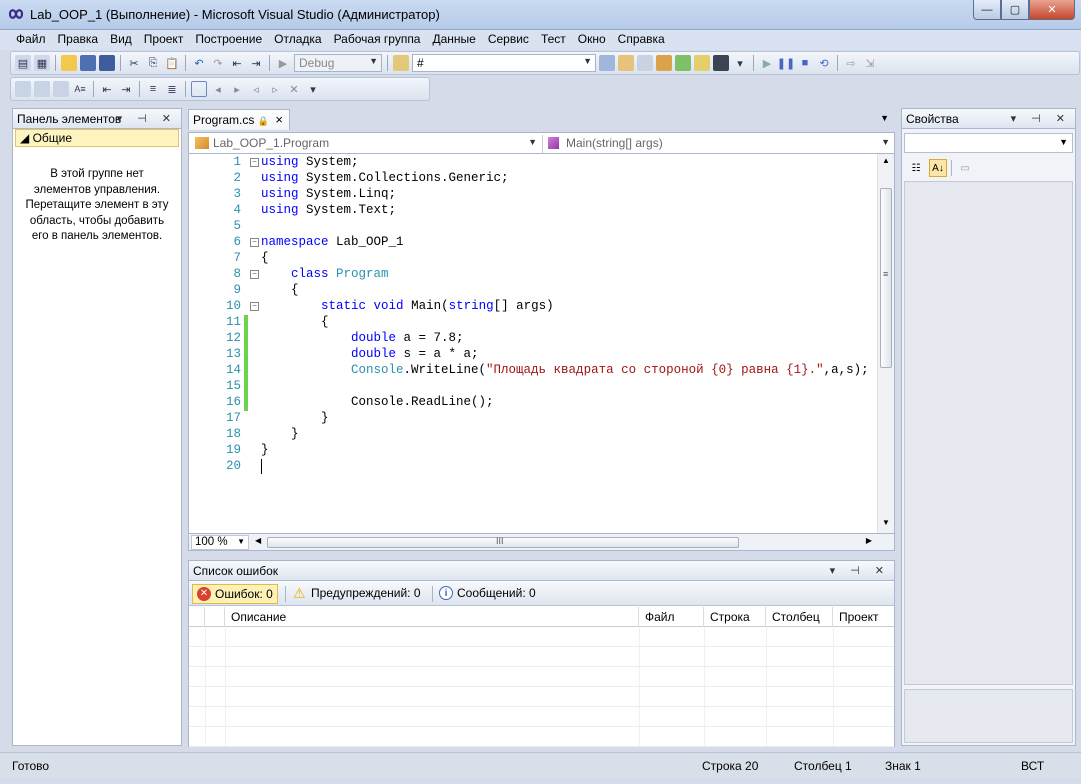 This screenshot has height=784, width=1081. What do you see at coordinates (199, 89) in the screenshot?
I see `toggle-bookmark-icon` at bounding box center [199, 89].